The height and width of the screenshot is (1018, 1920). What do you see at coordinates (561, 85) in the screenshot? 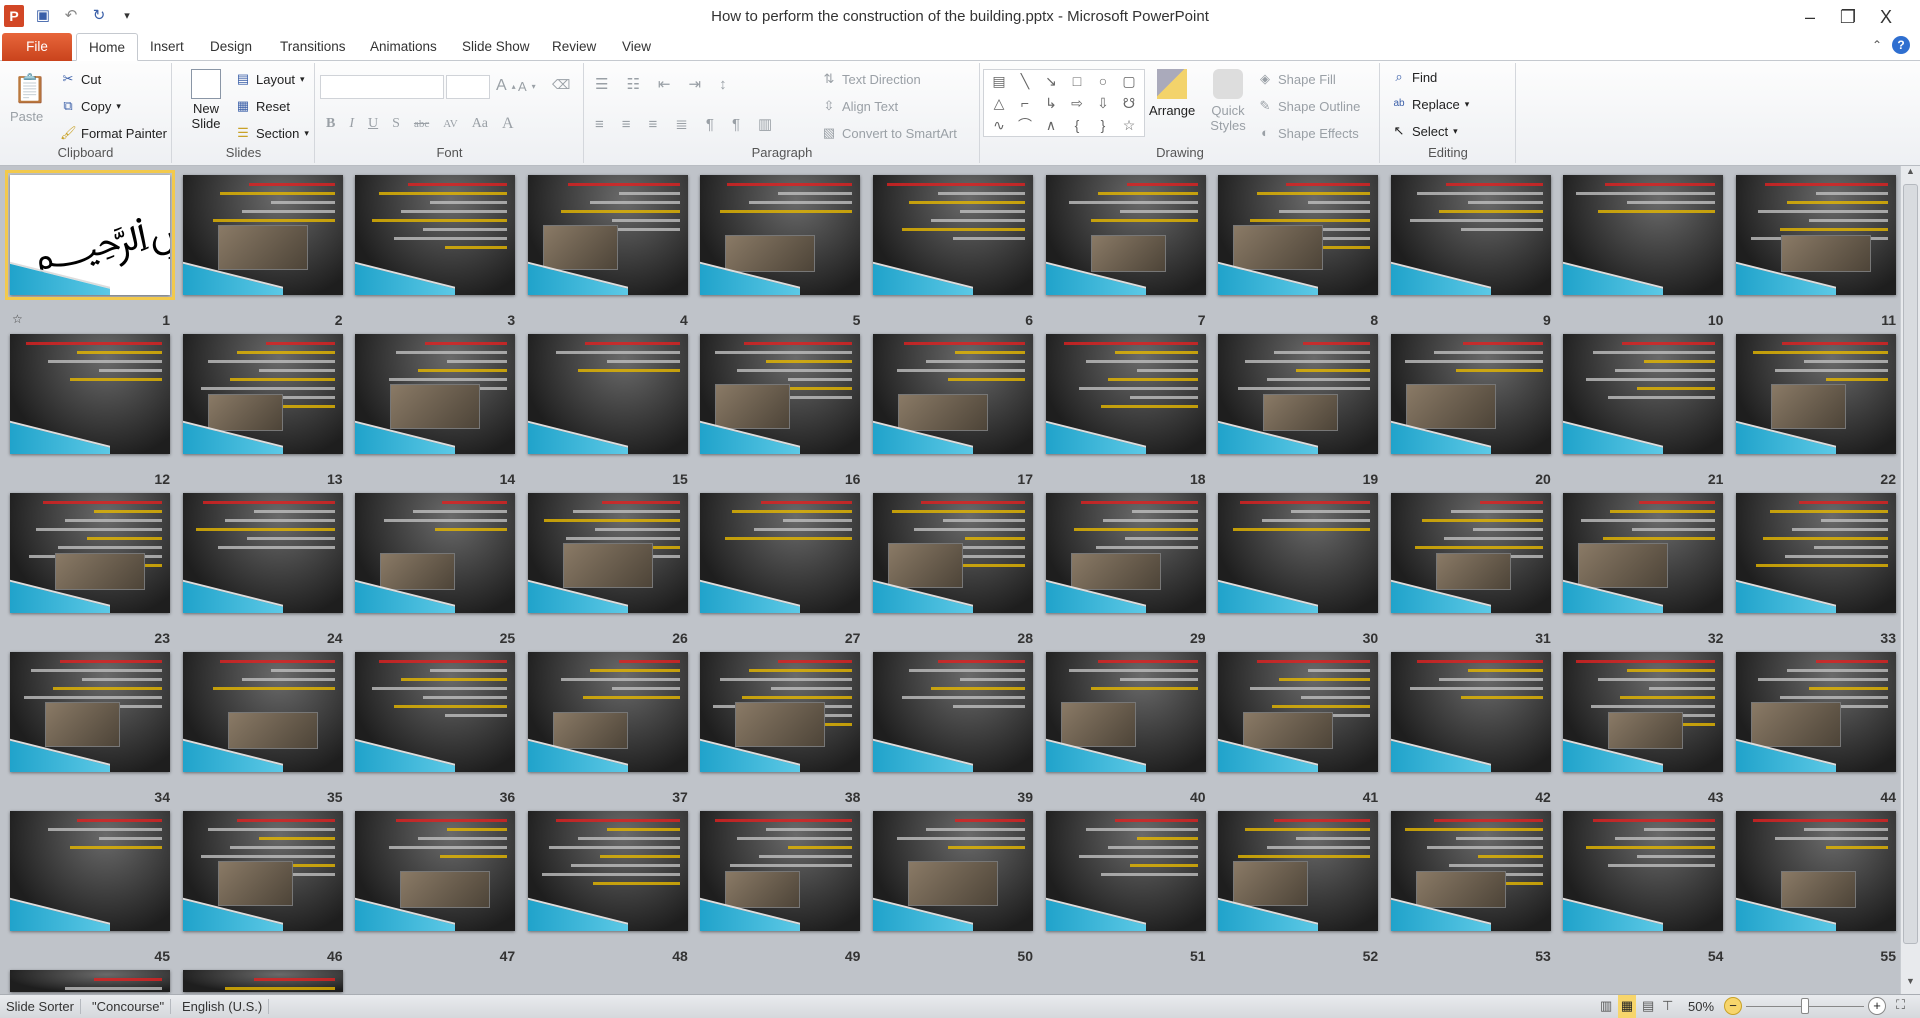
I see `clear-formatting-icon: ⌫` at bounding box center [561, 85].